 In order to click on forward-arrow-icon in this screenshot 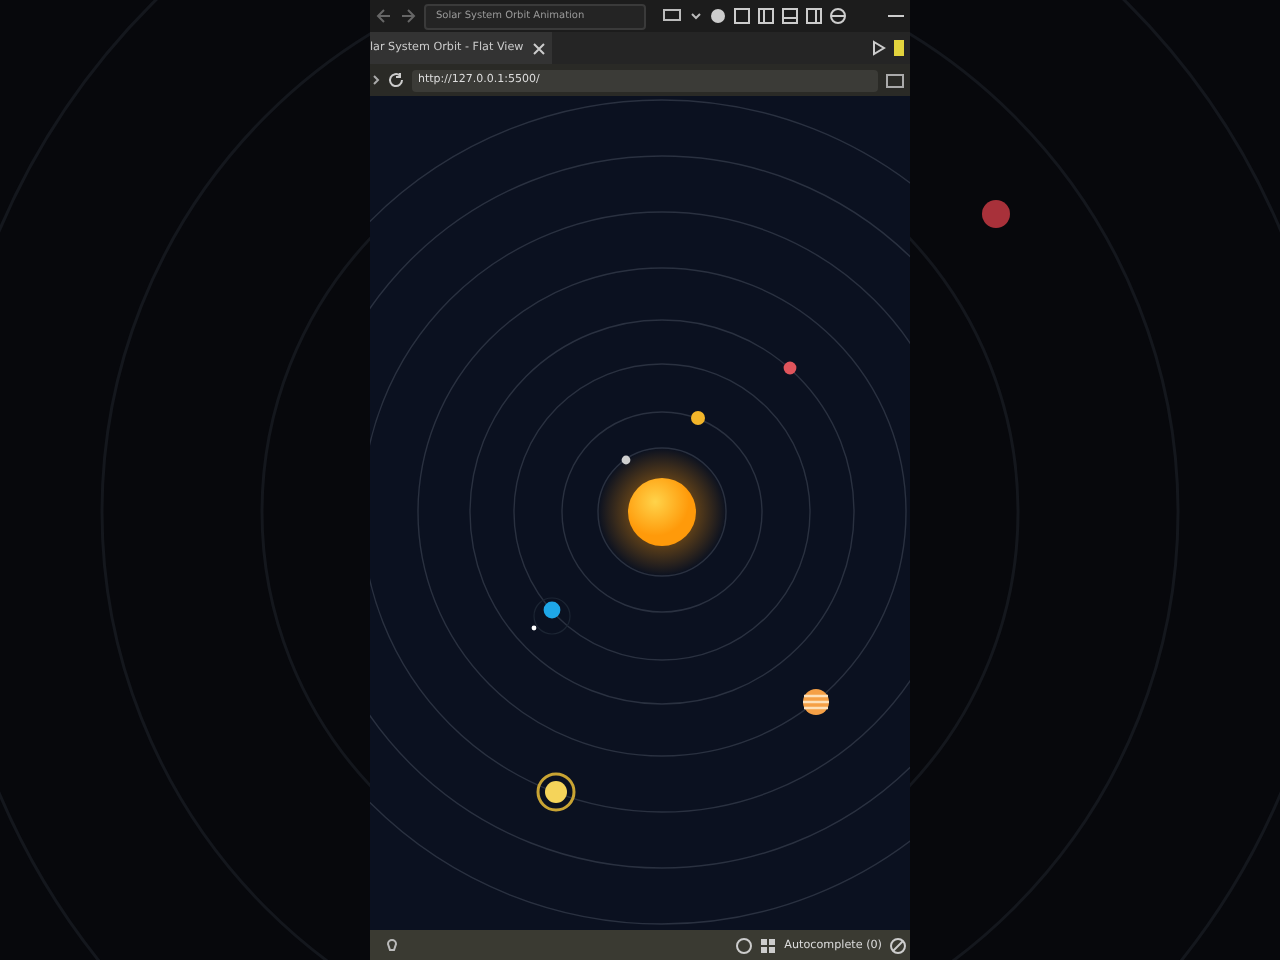, I will do `click(408, 16)`.